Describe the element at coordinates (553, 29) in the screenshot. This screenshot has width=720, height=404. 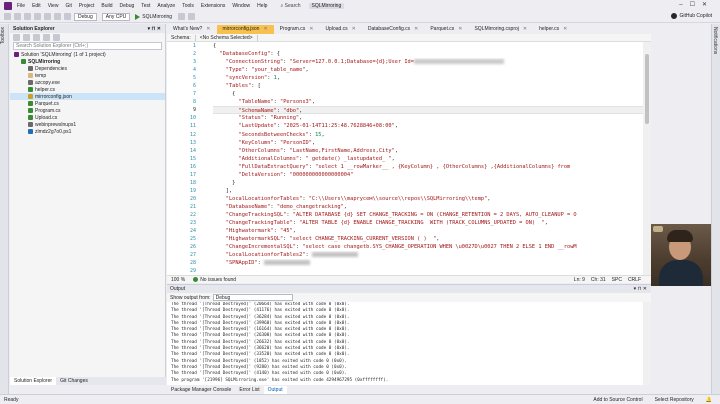
I see `document-tab: helper.cs ✕` at that location.